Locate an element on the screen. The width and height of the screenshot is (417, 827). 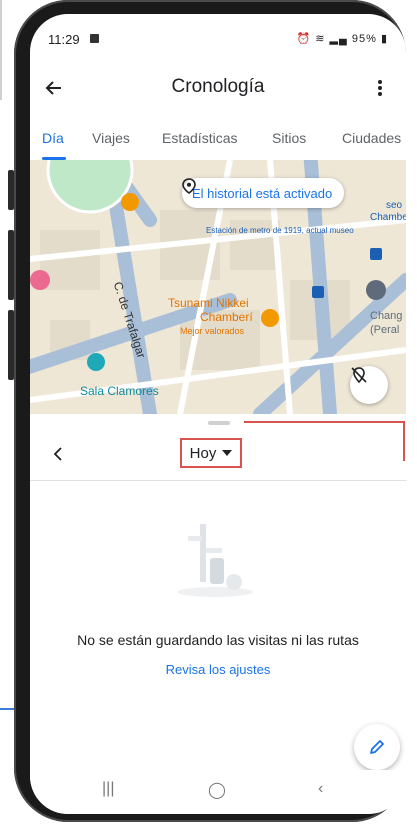
recent-apps-icon: ||| is located at coordinates (108, 789).